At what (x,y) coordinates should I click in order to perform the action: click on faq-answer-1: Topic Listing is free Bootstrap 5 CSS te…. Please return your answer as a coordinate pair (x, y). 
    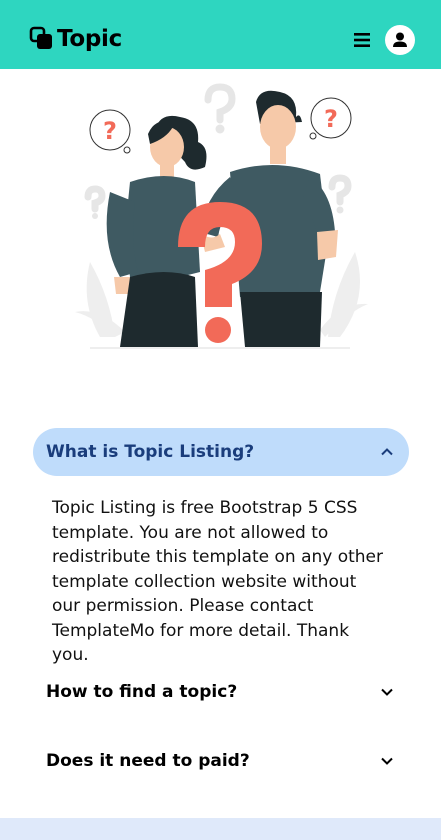
    Looking at the image, I should click on (218, 581).